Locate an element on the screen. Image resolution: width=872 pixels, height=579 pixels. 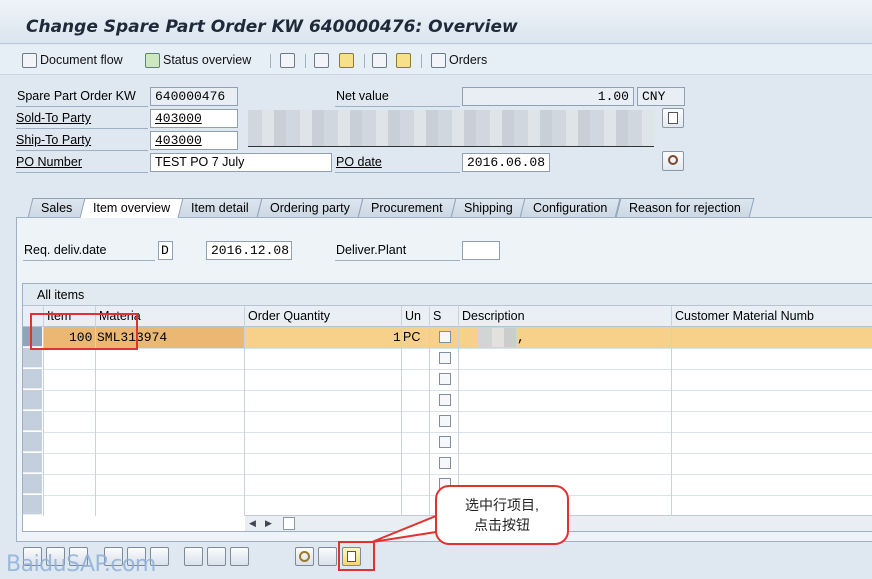
pricing-button is located at coordinates (327, 556).